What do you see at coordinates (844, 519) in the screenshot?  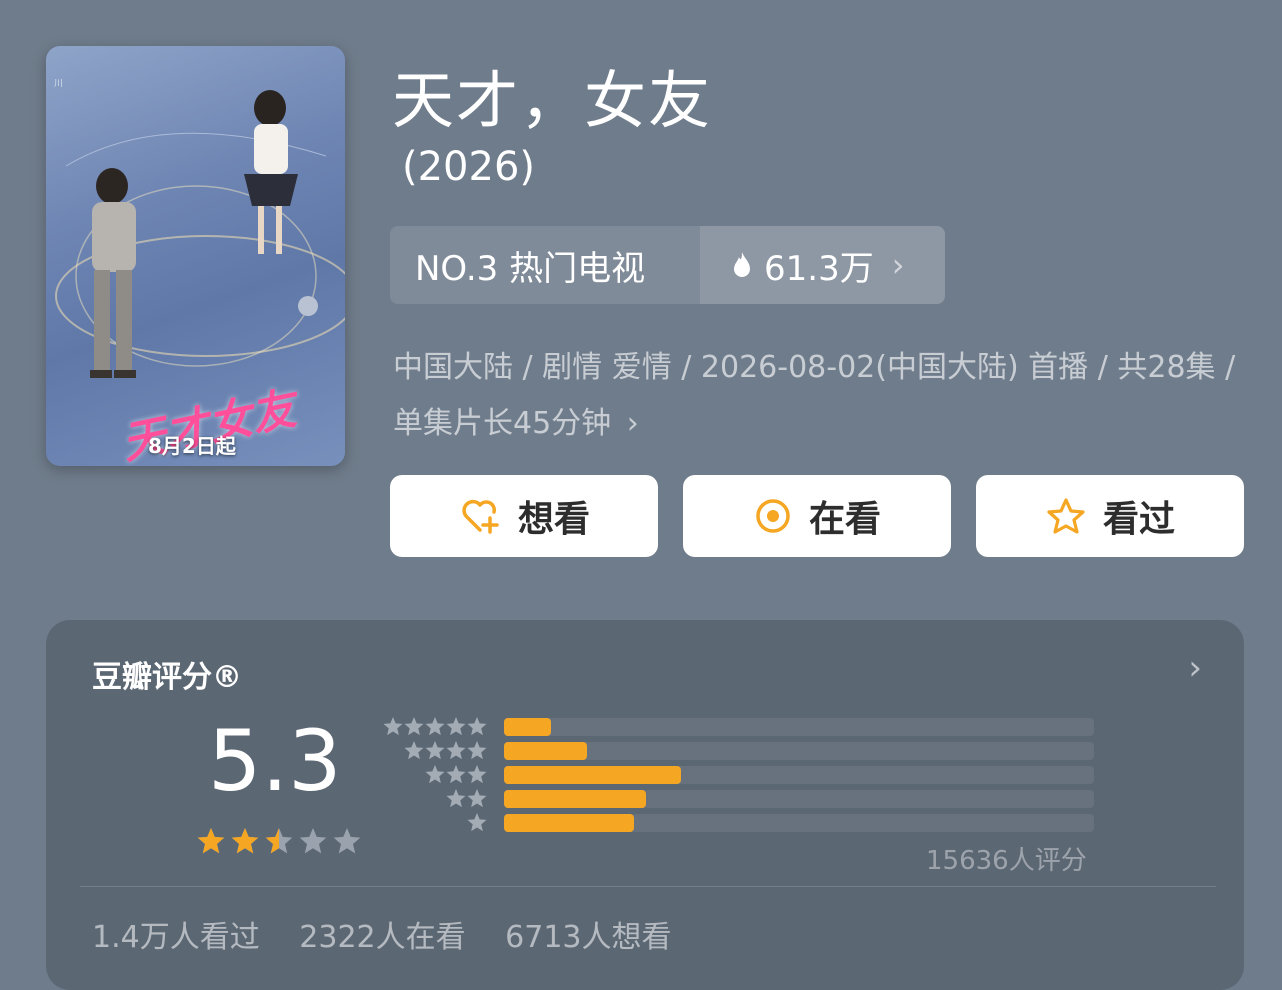 I see `watching-label: 在看` at bounding box center [844, 519].